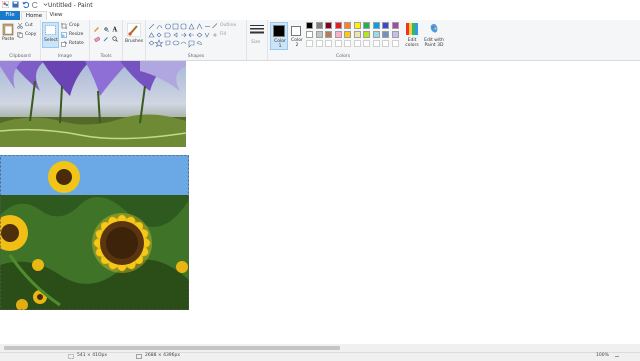 This screenshot has height=361, width=640. What do you see at coordinates (64, 26) in the screenshot?
I see `crop-icon` at bounding box center [64, 26].